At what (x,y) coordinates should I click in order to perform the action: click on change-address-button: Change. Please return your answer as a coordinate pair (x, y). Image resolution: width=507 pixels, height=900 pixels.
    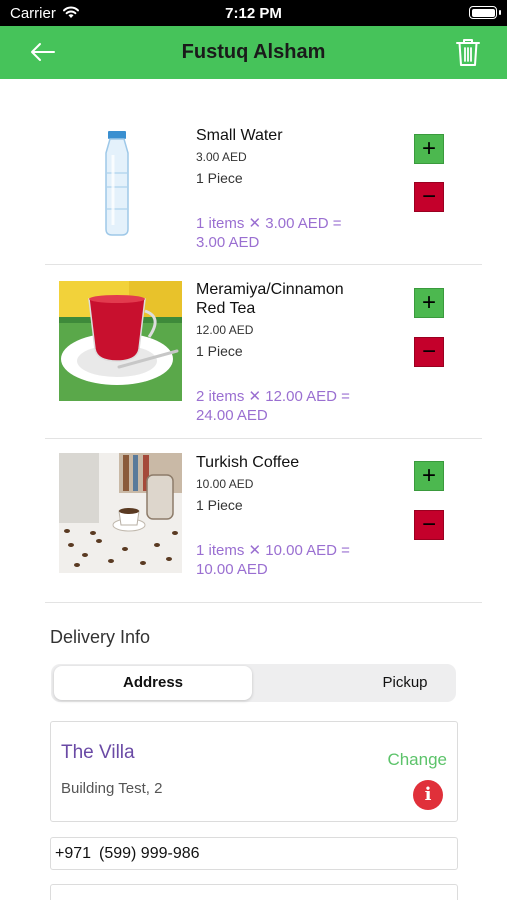
    Looking at the image, I should click on (417, 760).